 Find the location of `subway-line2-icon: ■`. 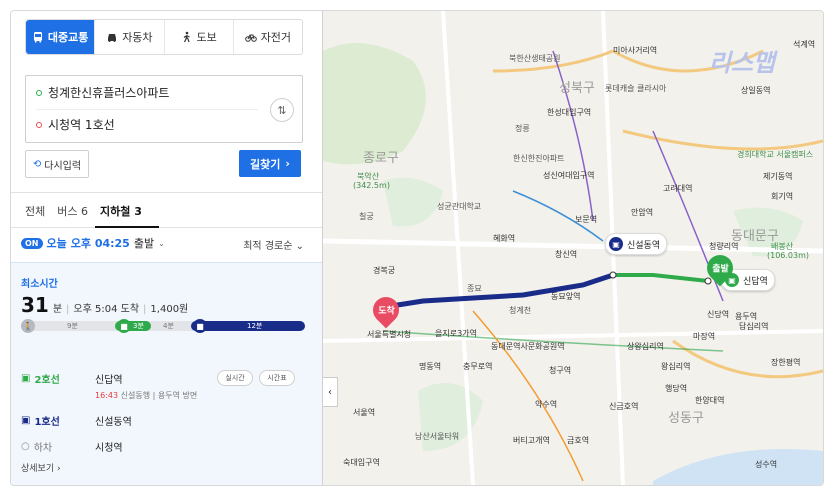

subway-line2-icon: ■ is located at coordinates (124, 326).